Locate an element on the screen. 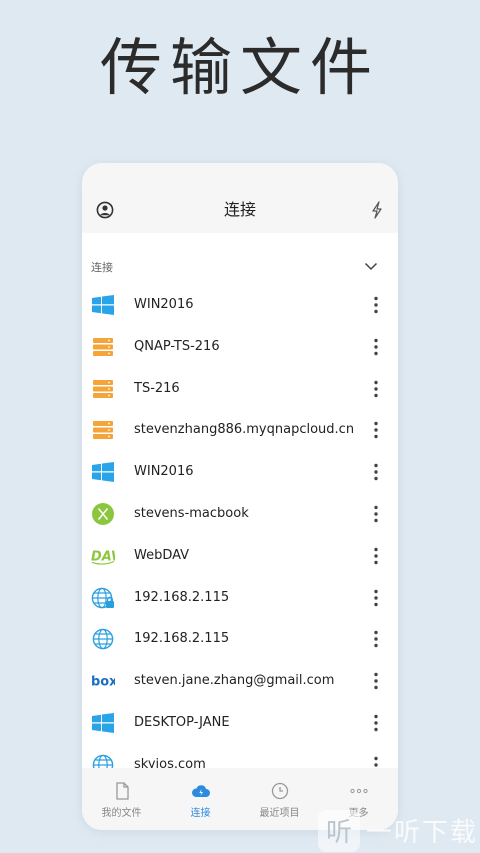 The width and height of the screenshot is (480, 853). connection-row: DAV WebDAV is located at coordinates (240, 556).